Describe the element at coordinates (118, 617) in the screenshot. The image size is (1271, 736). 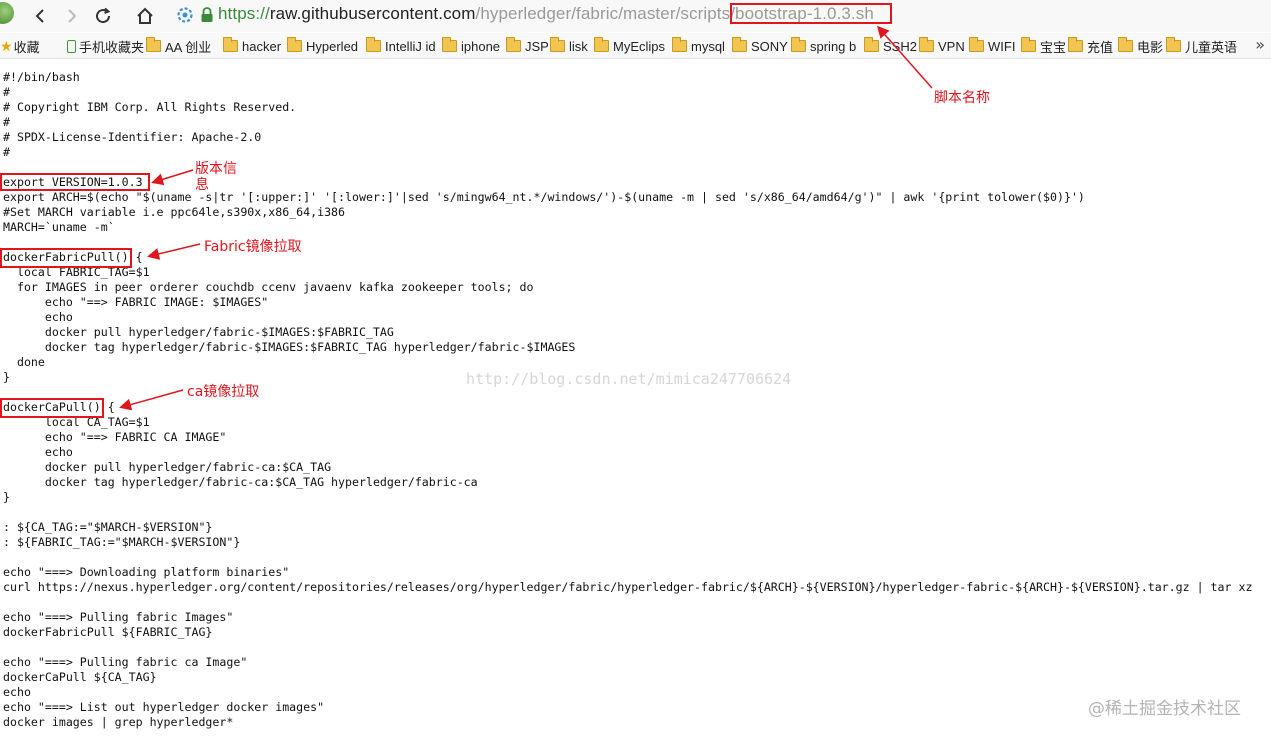
I see `code-line: echo "===> Pulling fabric Images"` at that location.